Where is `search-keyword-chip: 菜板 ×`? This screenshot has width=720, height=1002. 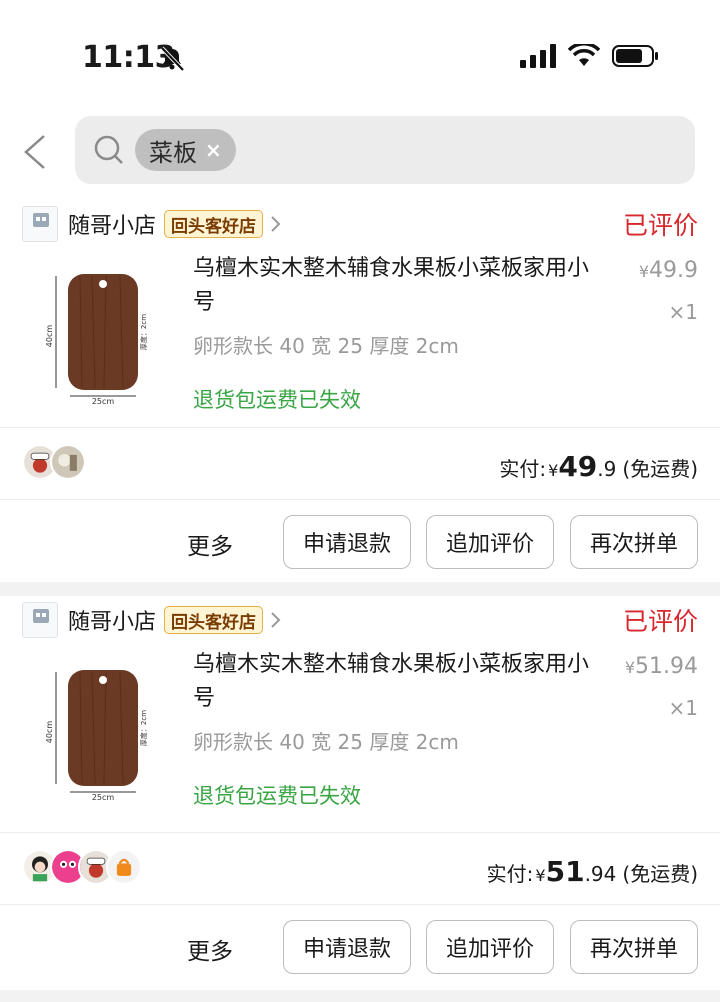 search-keyword-chip: 菜板 × is located at coordinates (185, 150).